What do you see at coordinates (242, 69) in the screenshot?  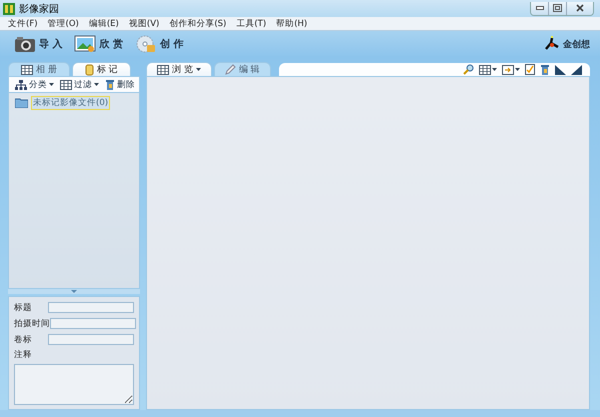 I see `tab: 编 辑` at bounding box center [242, 69].